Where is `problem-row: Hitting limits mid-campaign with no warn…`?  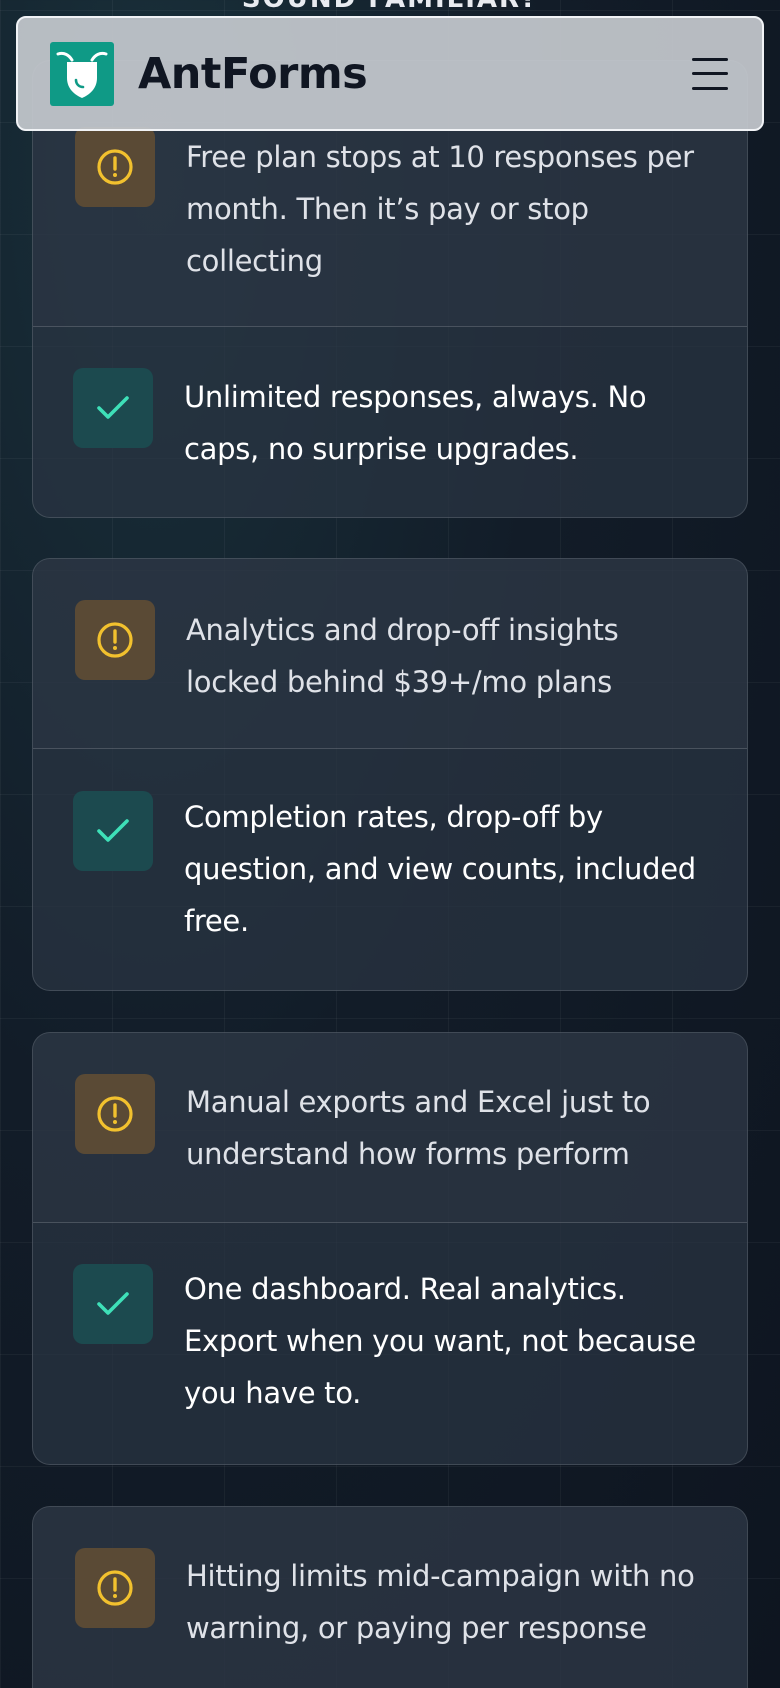
problem-row: Hitting limits mid-campaign with no warn… is located at coordinates (390, 1597).